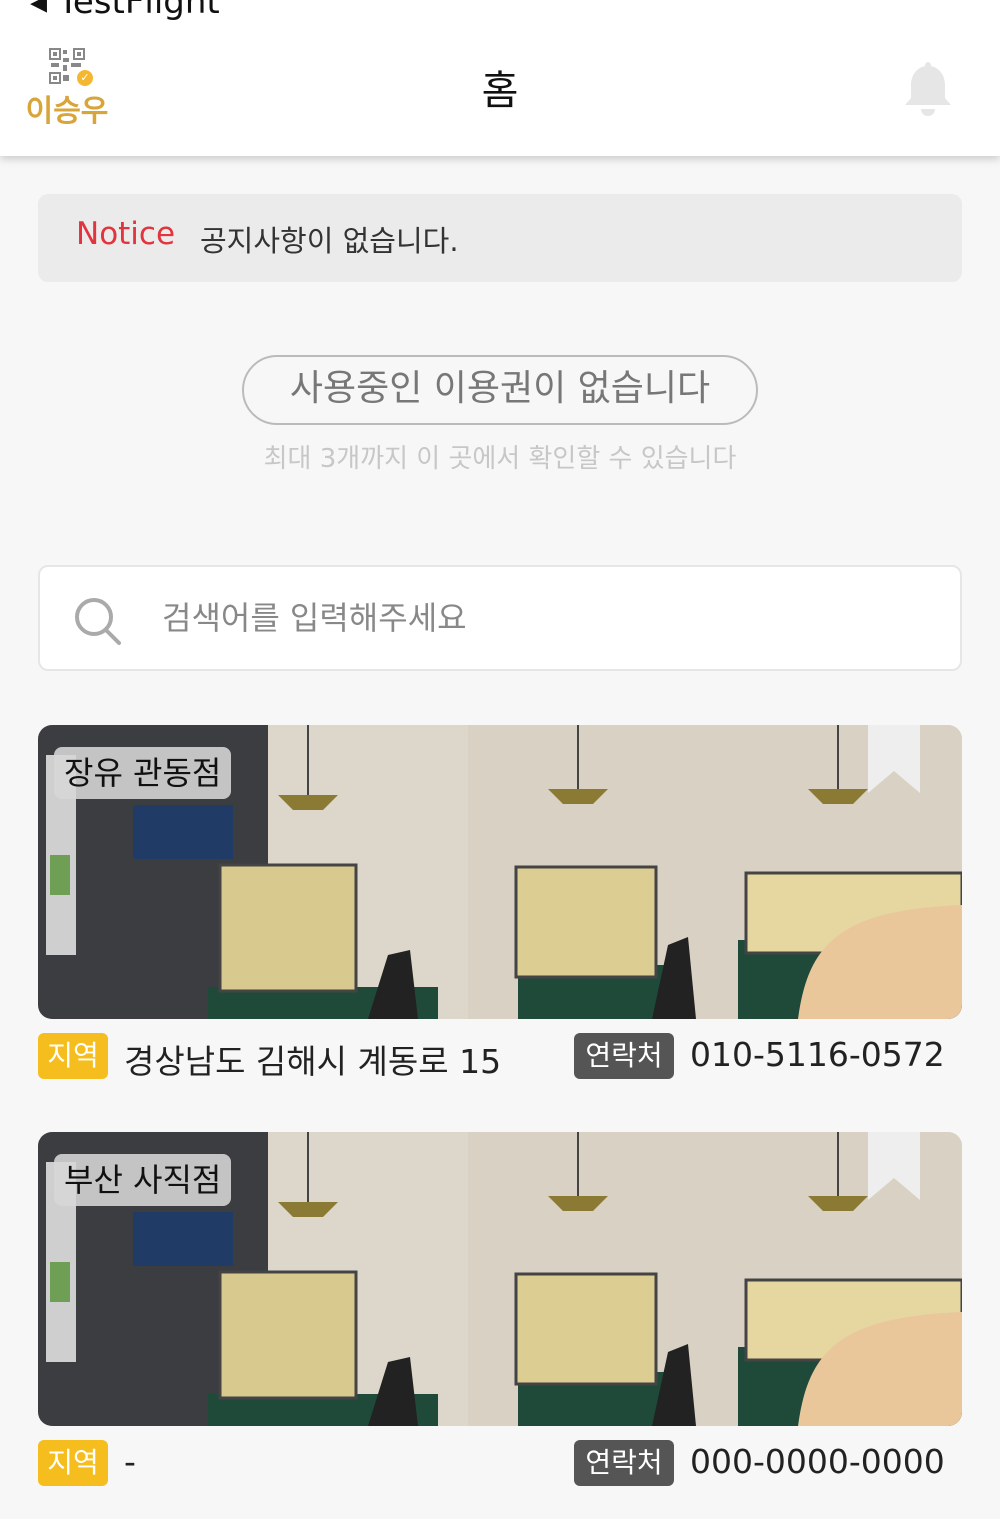  I want to click on page-title: 홈, so click(500, 91).